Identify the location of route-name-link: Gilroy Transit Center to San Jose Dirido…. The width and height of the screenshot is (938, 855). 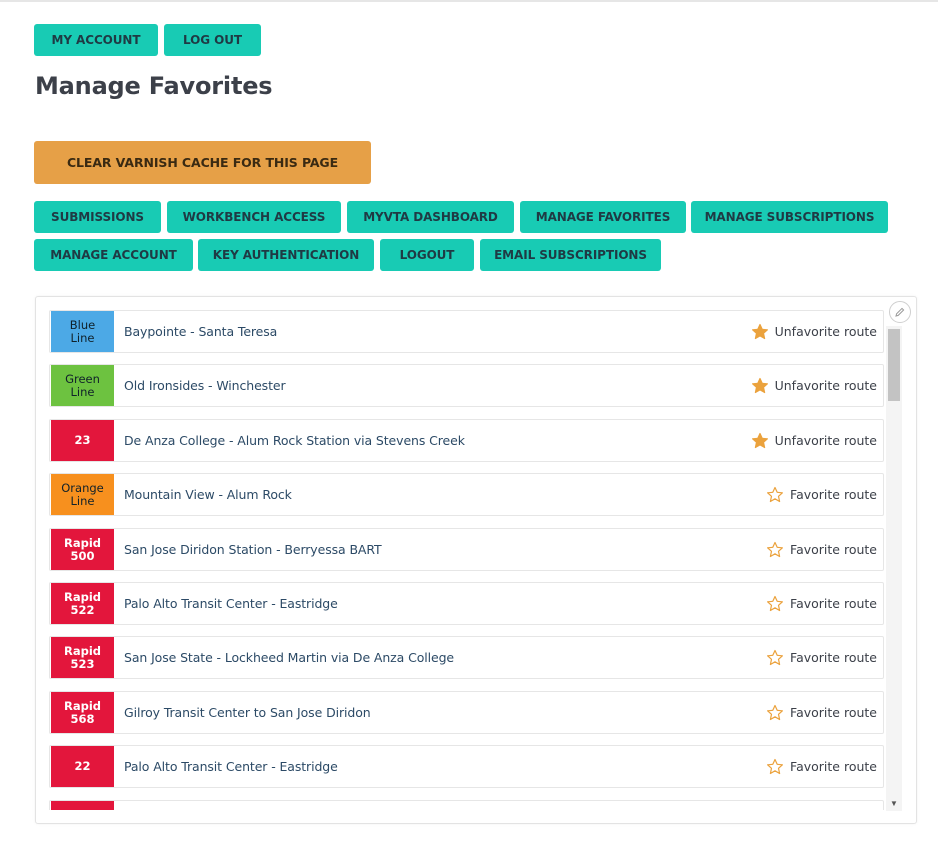
(247, 712).